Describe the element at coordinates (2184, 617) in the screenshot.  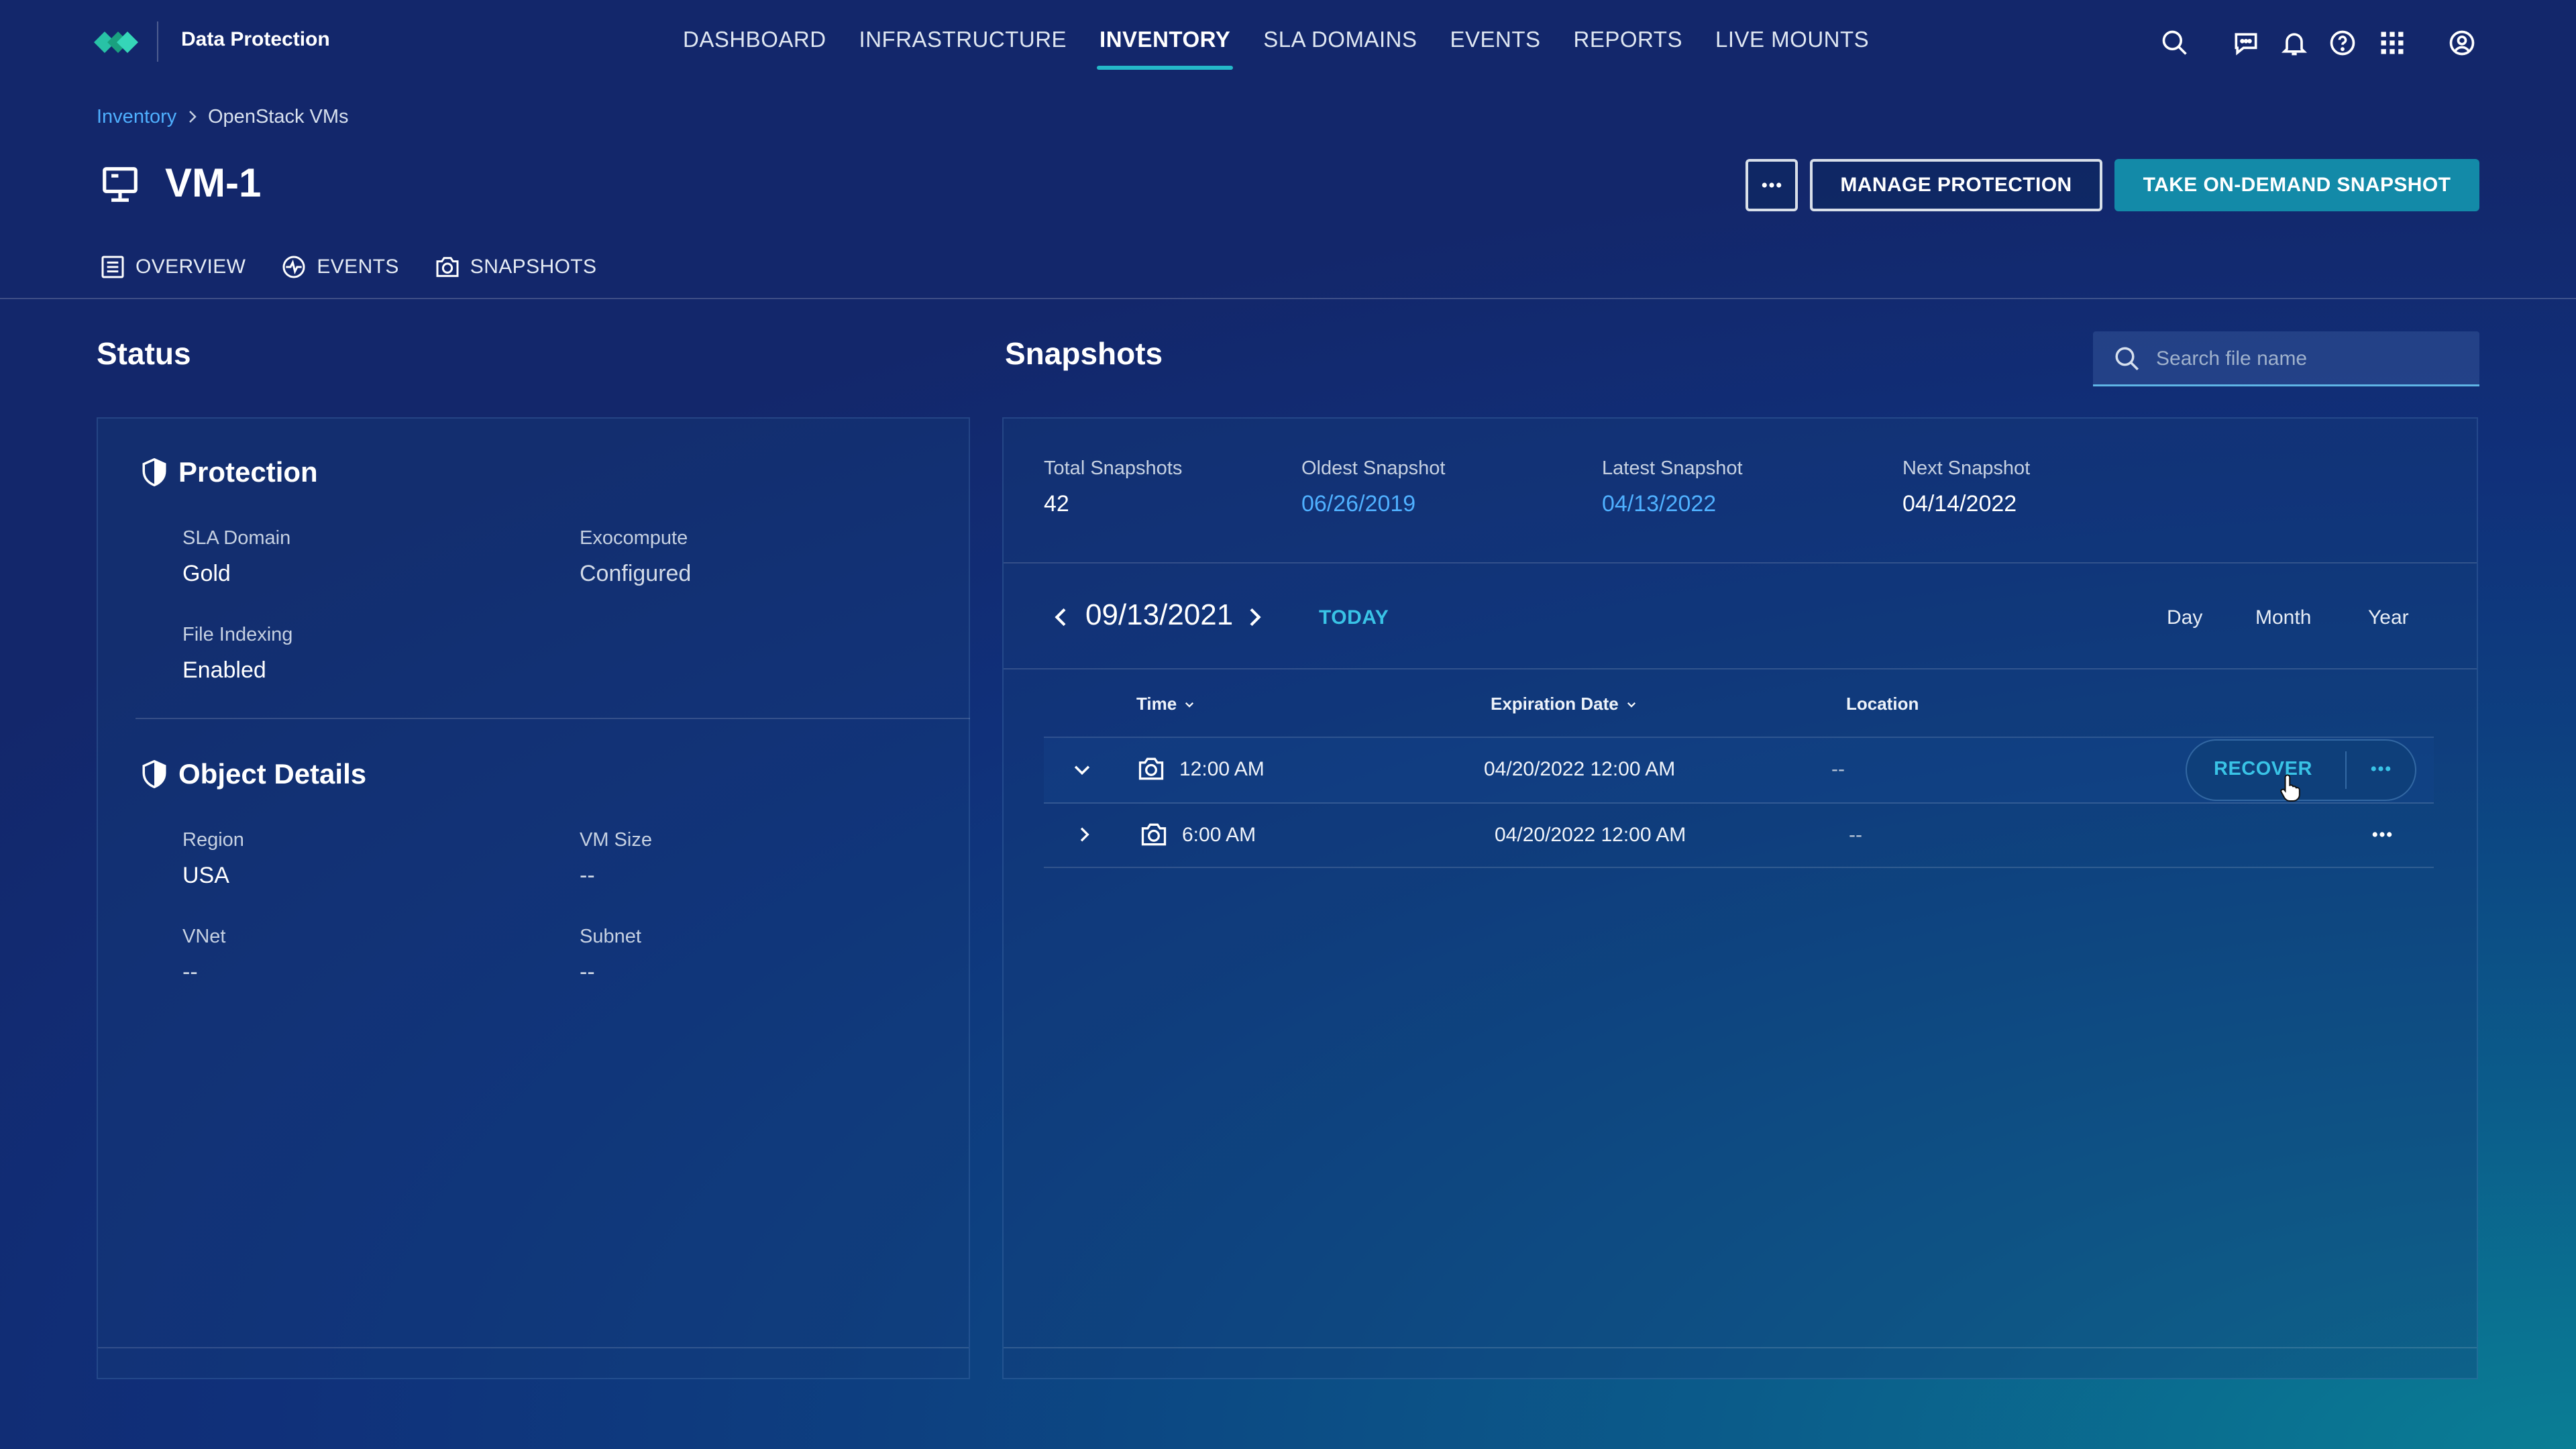
I see `view-day-button: Day` at that location.